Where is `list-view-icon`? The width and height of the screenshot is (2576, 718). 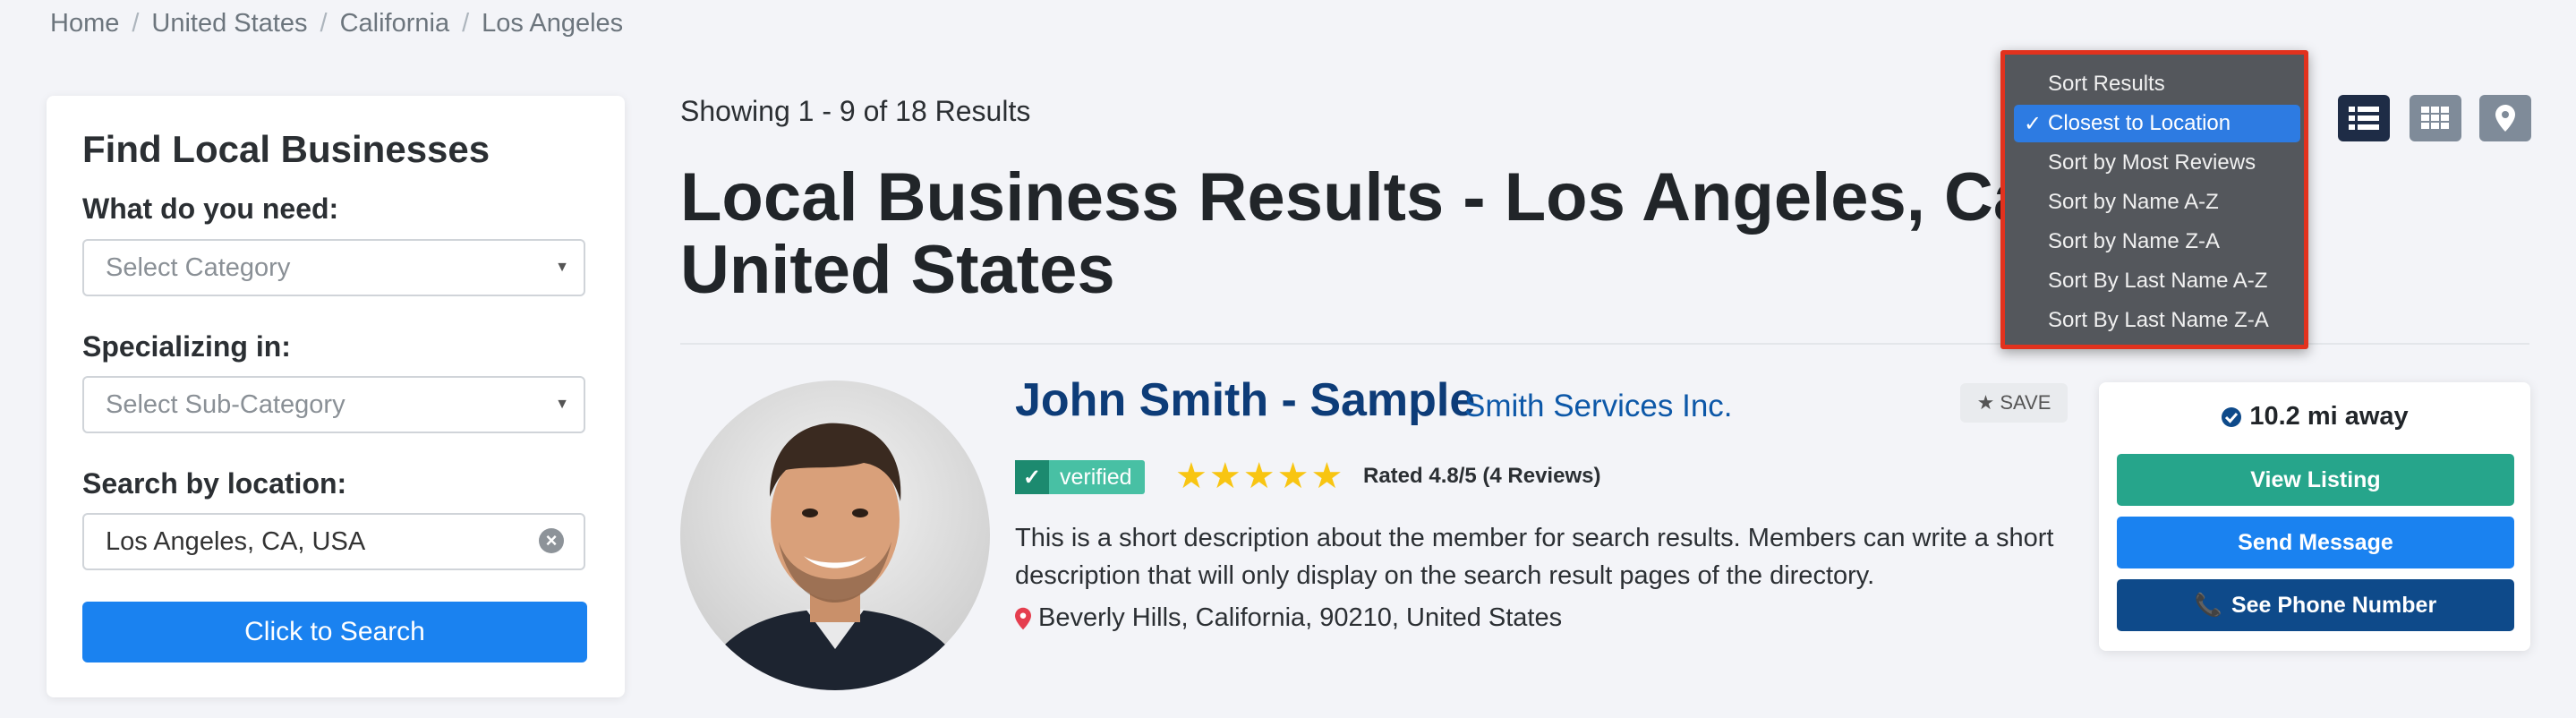
list-view-icon is located at coordinates (2364, 118).